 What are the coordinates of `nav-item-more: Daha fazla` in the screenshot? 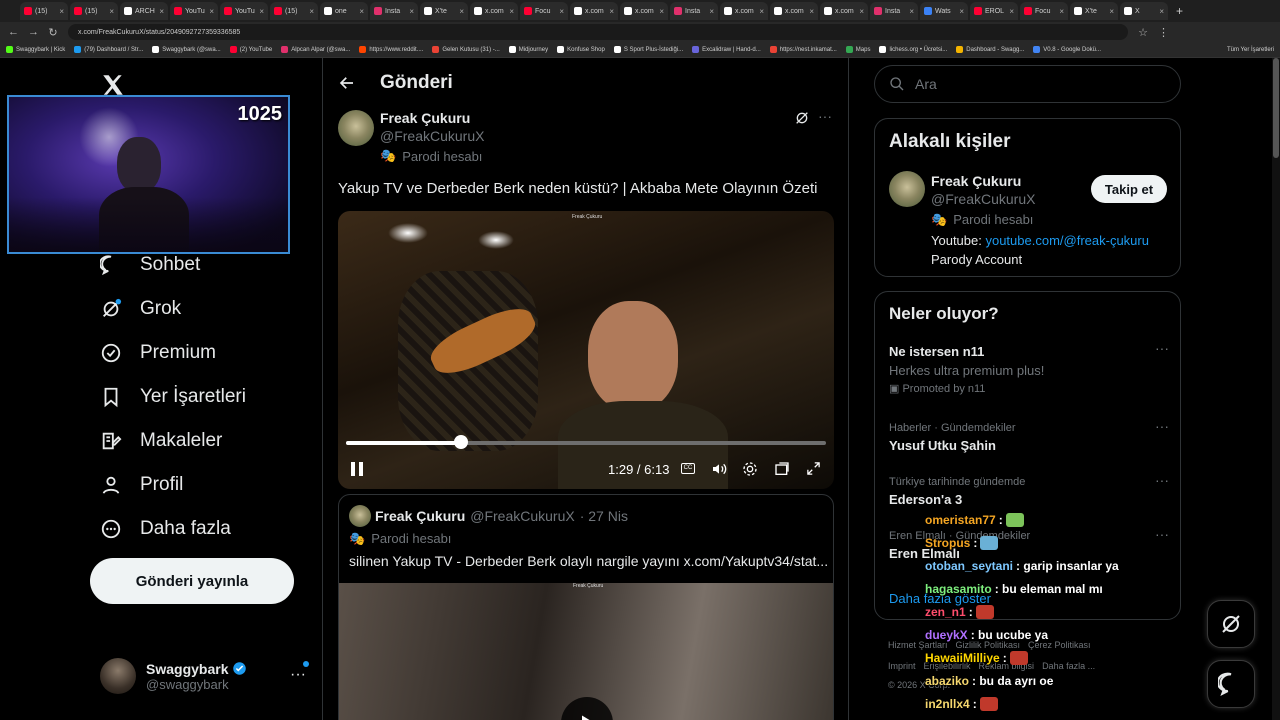 It's located at (165, 529).